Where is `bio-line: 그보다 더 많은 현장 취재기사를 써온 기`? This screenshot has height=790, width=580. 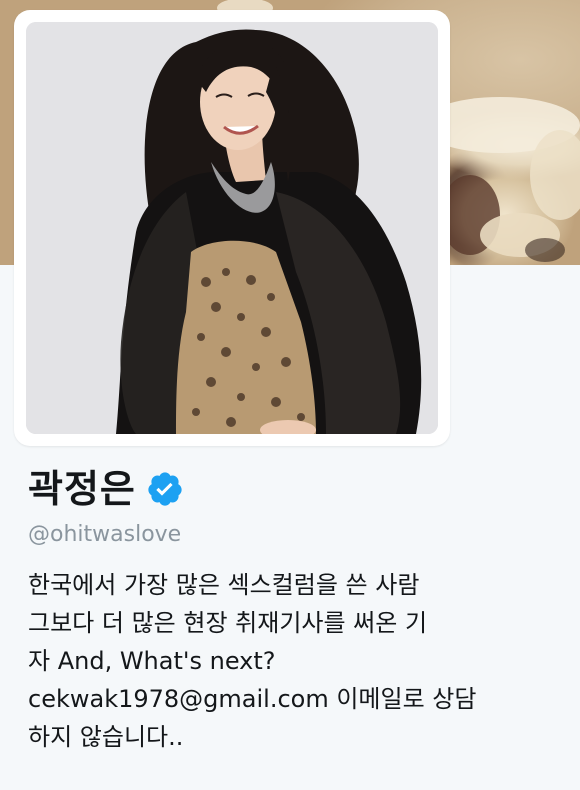
bio-line: 그보다 더 많은 현장 취재기사를 써온 기 is located at coordinates (228, 623).